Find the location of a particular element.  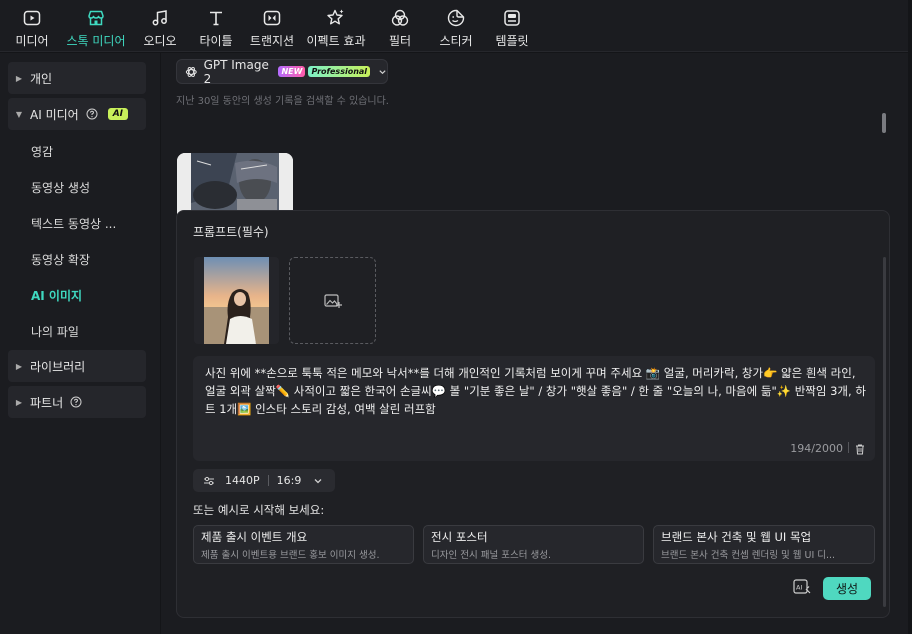

sidebar-item-video-generation: 동영상 생성 is located at coordinates (60, 187).